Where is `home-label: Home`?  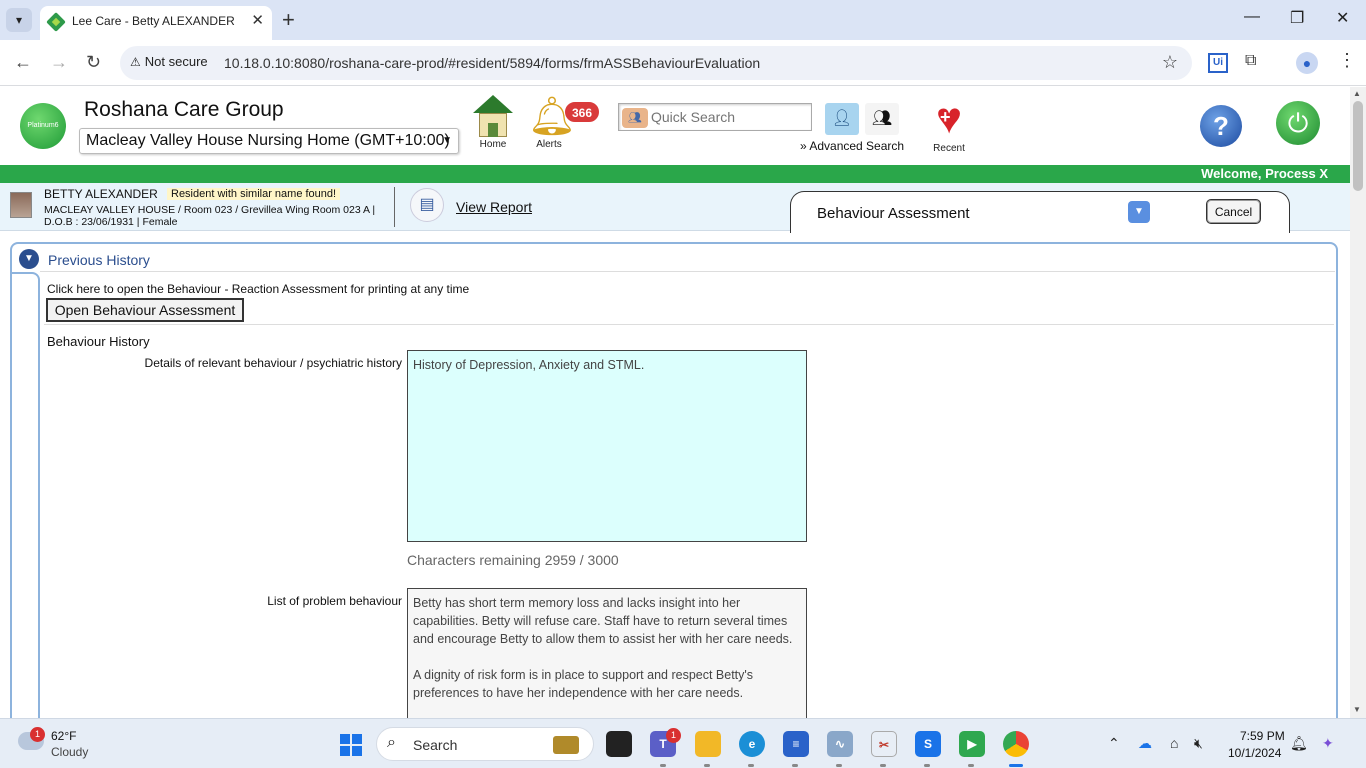
home-label: Home is located at coordinates (493, 144).